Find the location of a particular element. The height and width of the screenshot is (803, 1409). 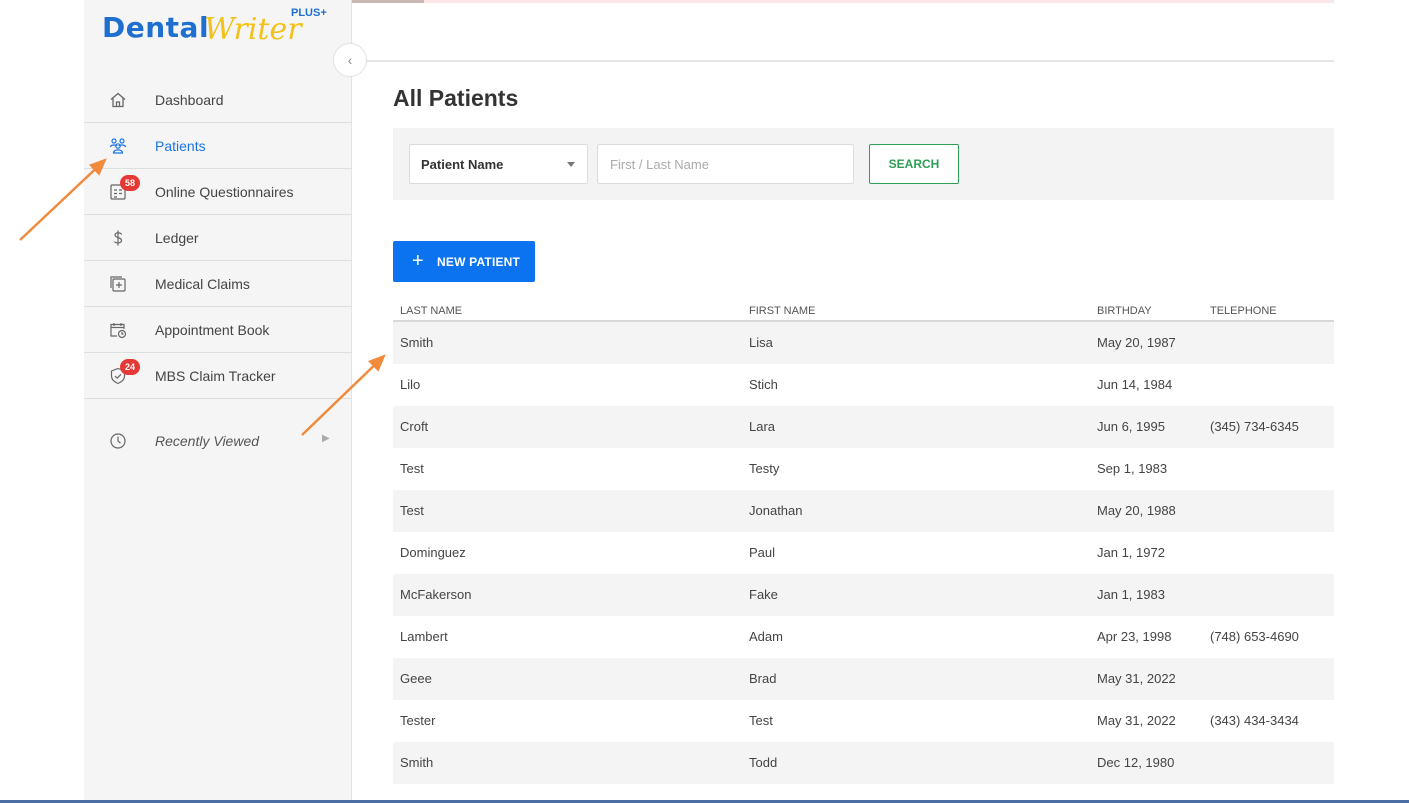

table-row: McFakerson Fake Jan 1, 1983 is located at coordinates (863, 595).